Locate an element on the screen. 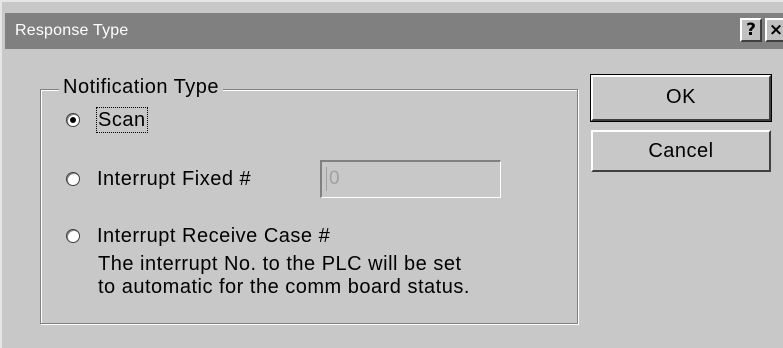  cancel-button: Cancel is located at coordinates (681, 151).